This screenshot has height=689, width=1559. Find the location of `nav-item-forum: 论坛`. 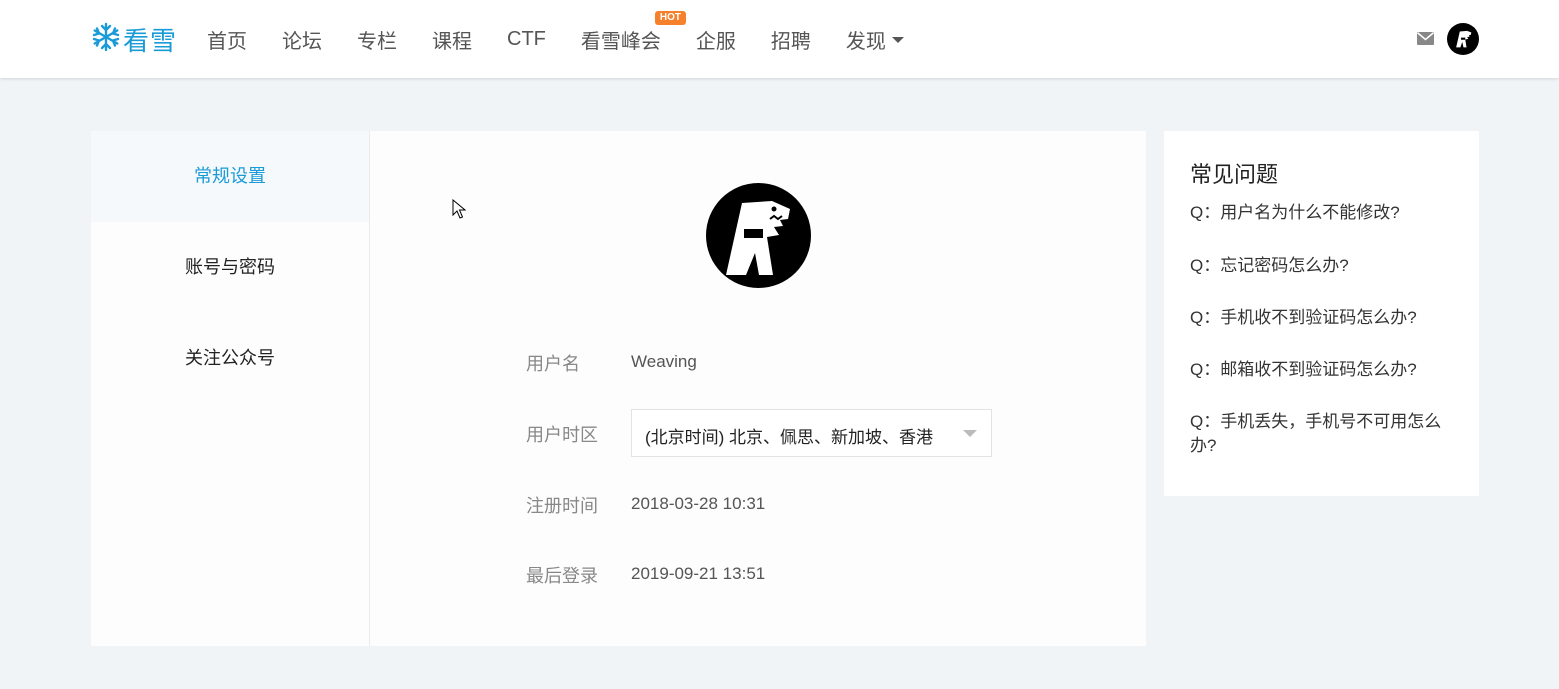

nav-item-forum: 论坛 is located at coordinates (302, 39).